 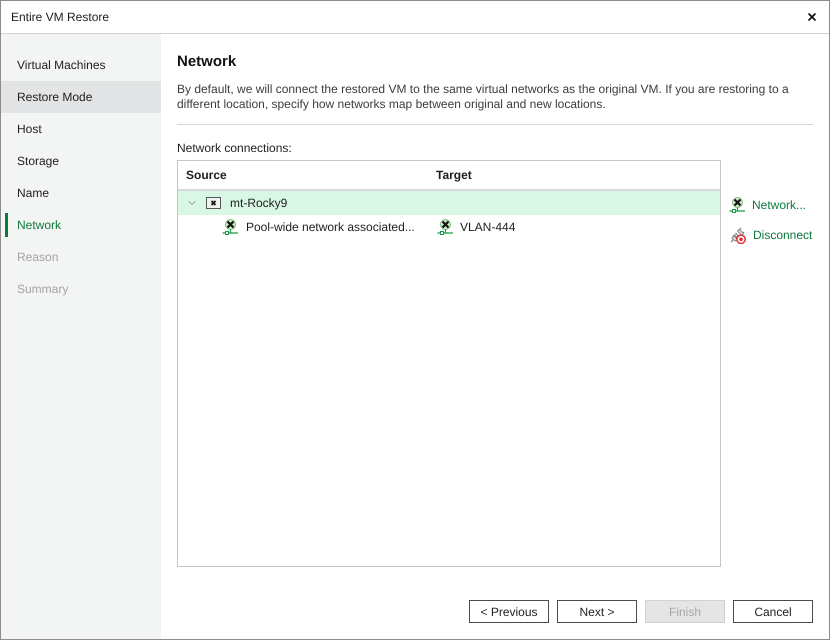 I want to click on vm-name: mt-Rocky9, so click(x=259, y=203).